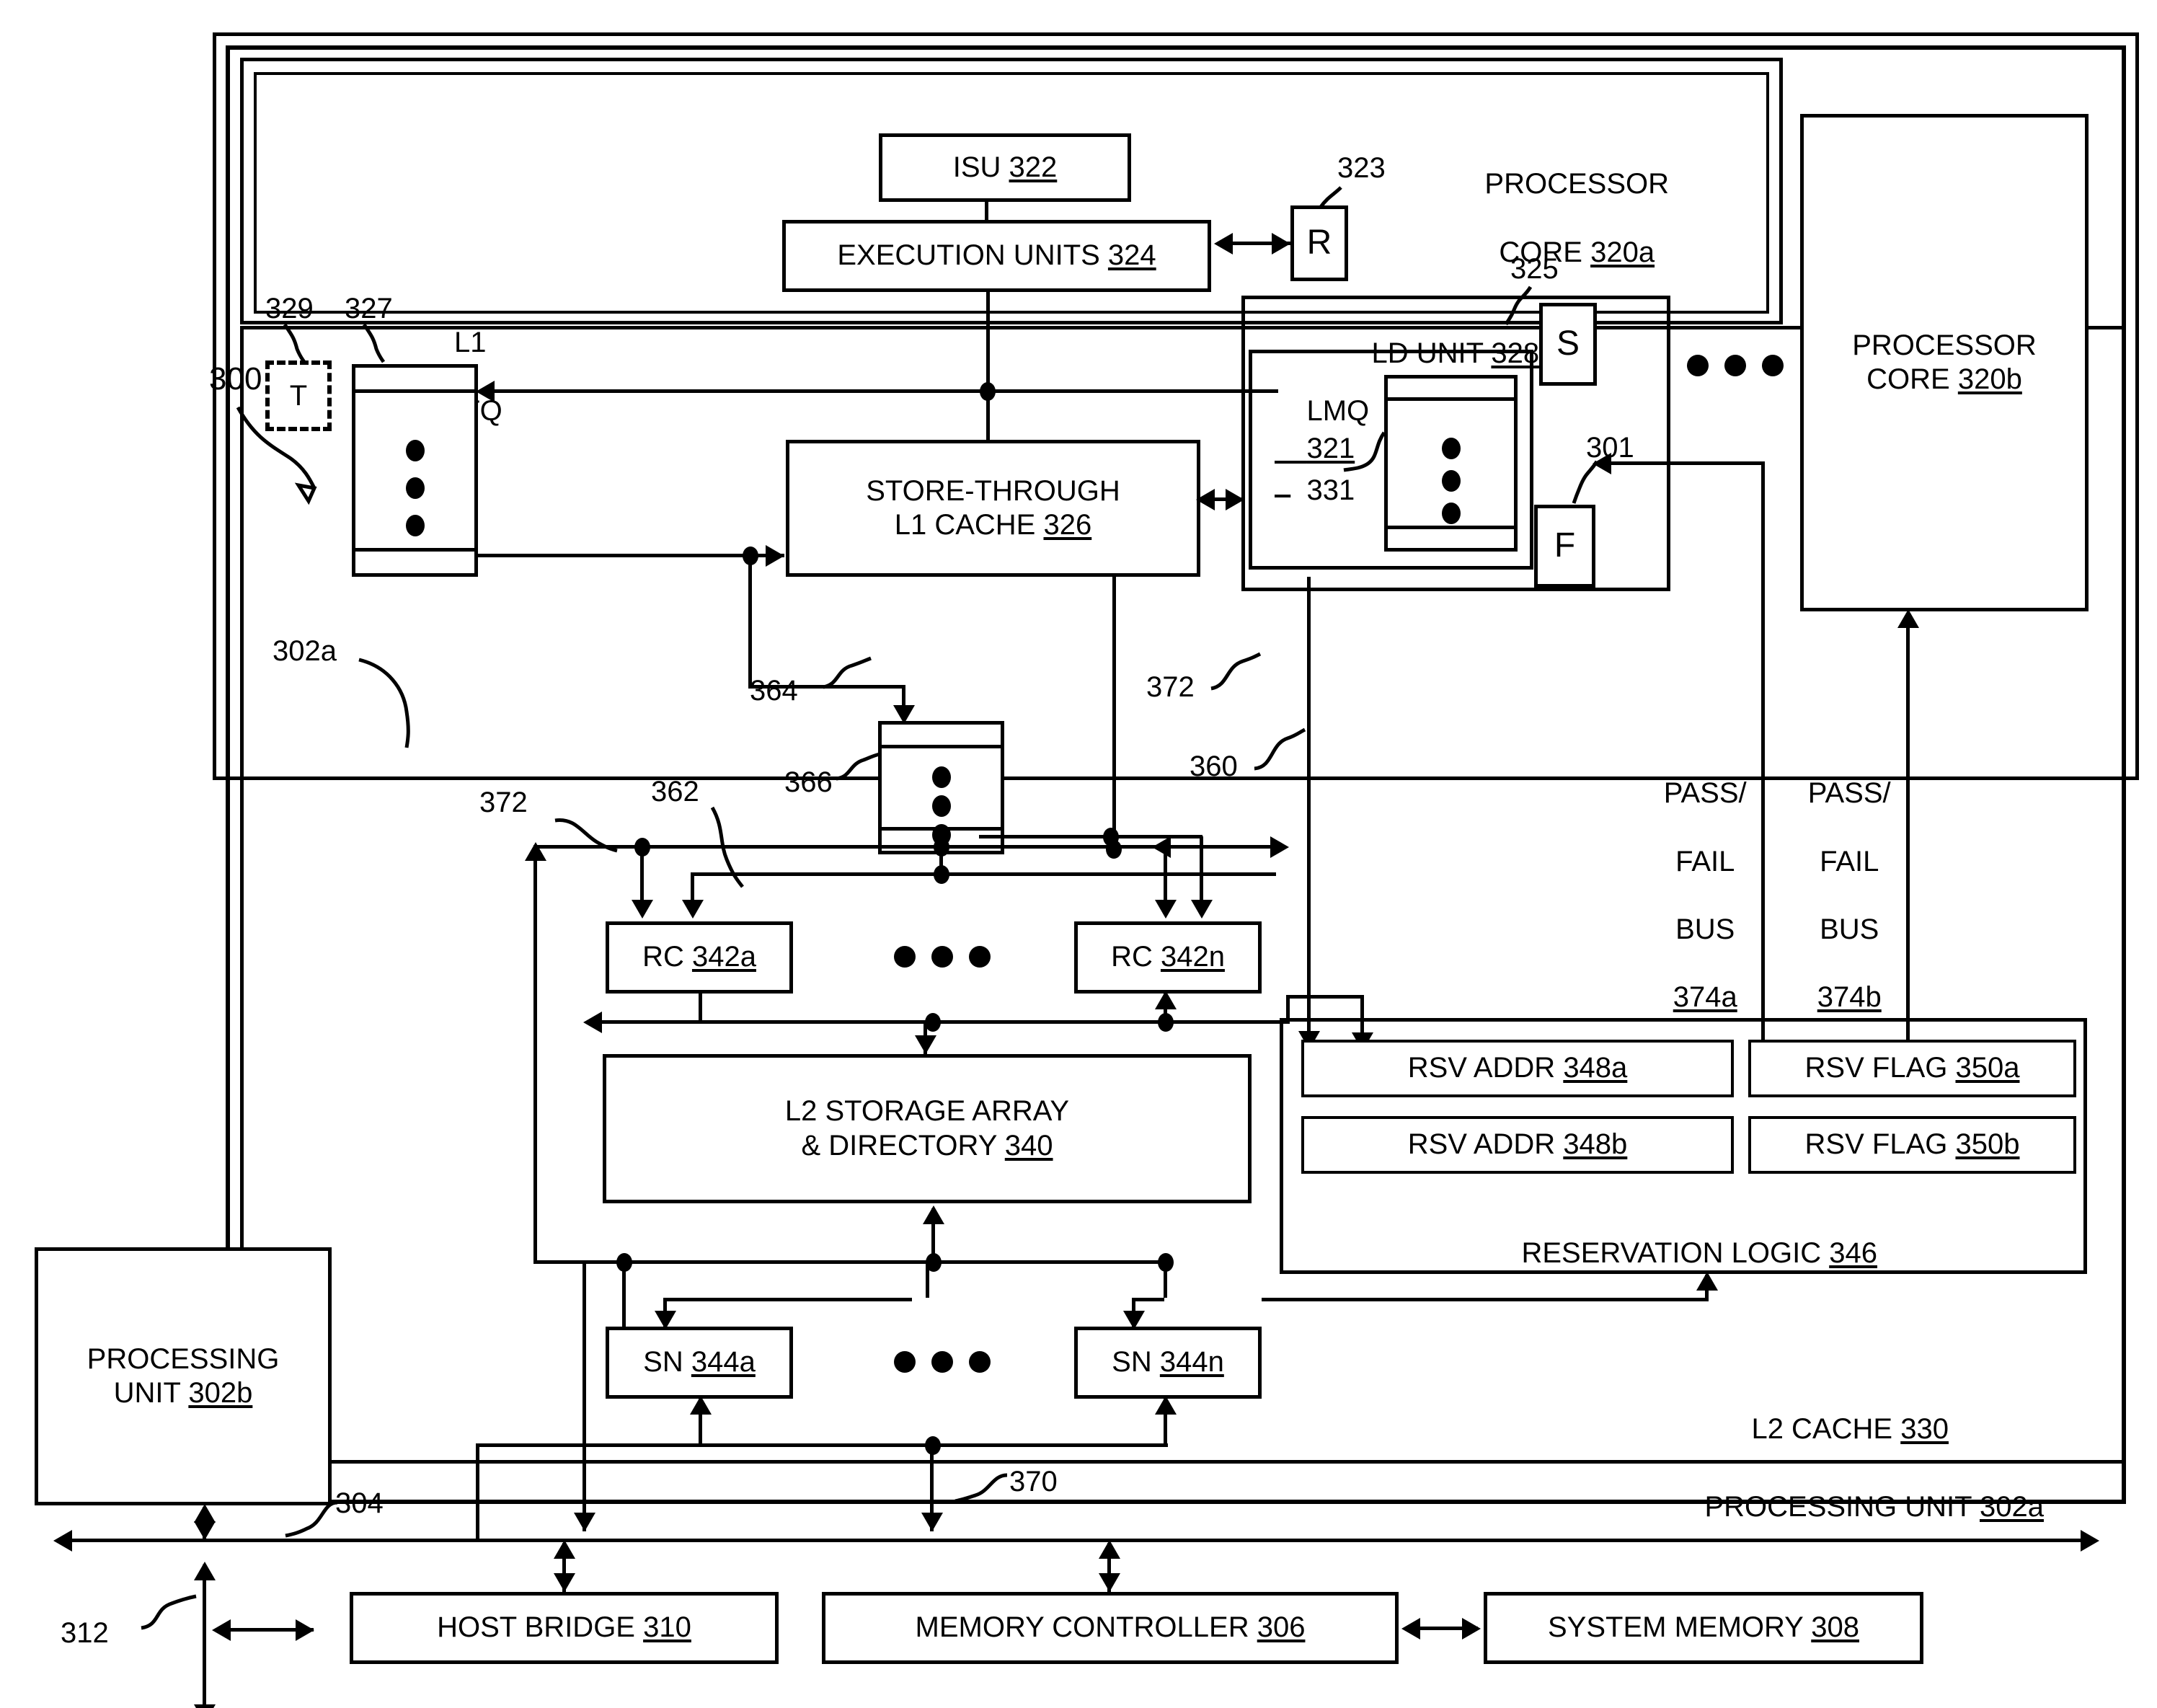 This screenshot has height=1708, width=2157. What do you see at coordinates (928, 1128) in the screenshot?
I see `l2-storage-array-box: L2 STORAGE ARRAY & DIRECTORY 340` at bounding box center [928, 1128].